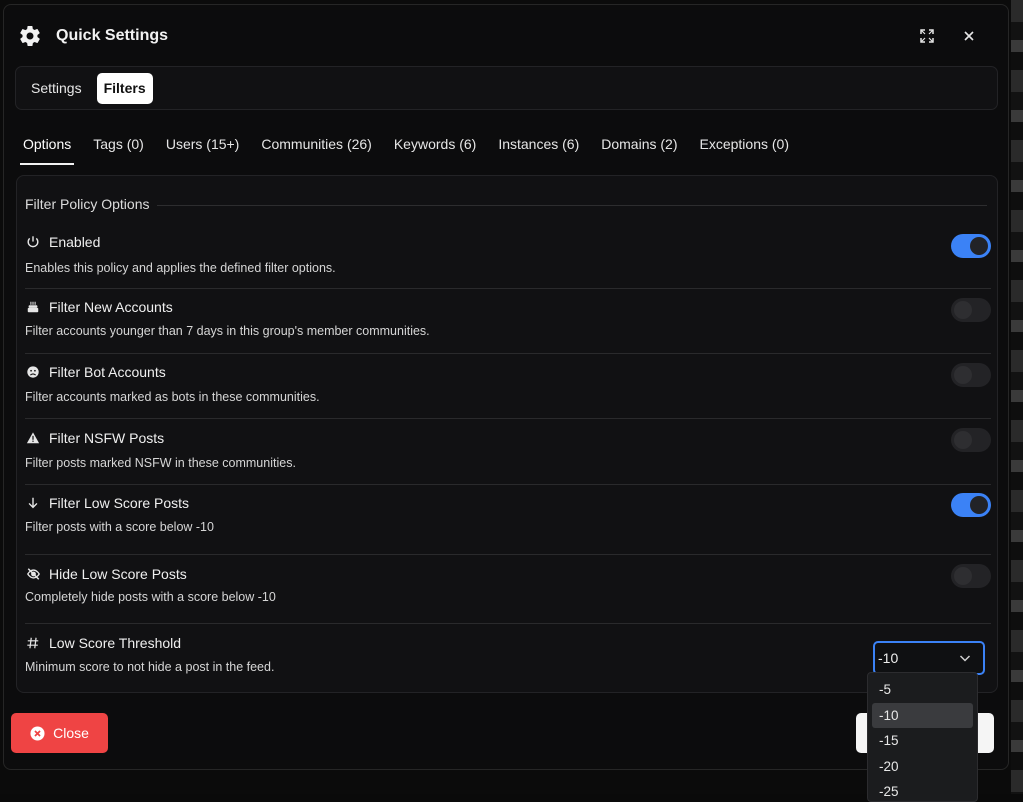 Image resolution: width=1023 pixels, height=802 pixels. What do you see at coordinates (118, 574) in the screenshot?
I see `option-title: Hide Low Score Posts` at bounding box center [118, 574].